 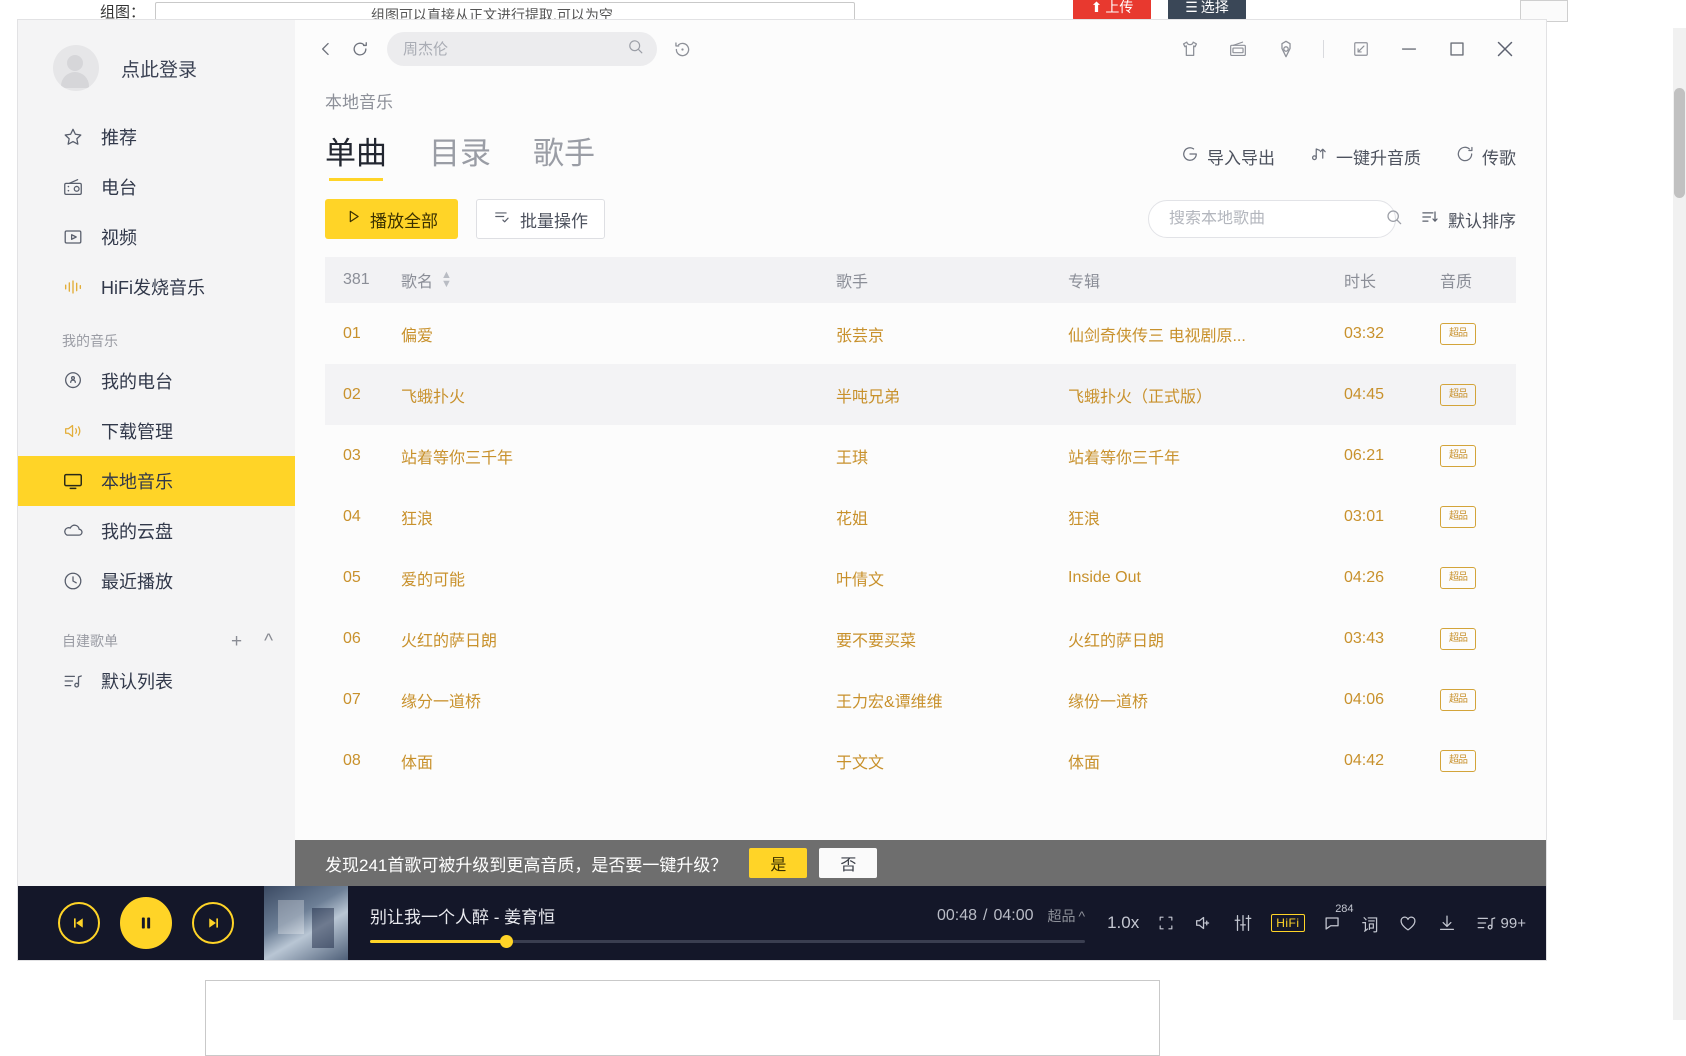 What do you see at coordinates (1679, 524) in the screenshot?
I see `background-scrollbar` at bounding box center [1679, 524].